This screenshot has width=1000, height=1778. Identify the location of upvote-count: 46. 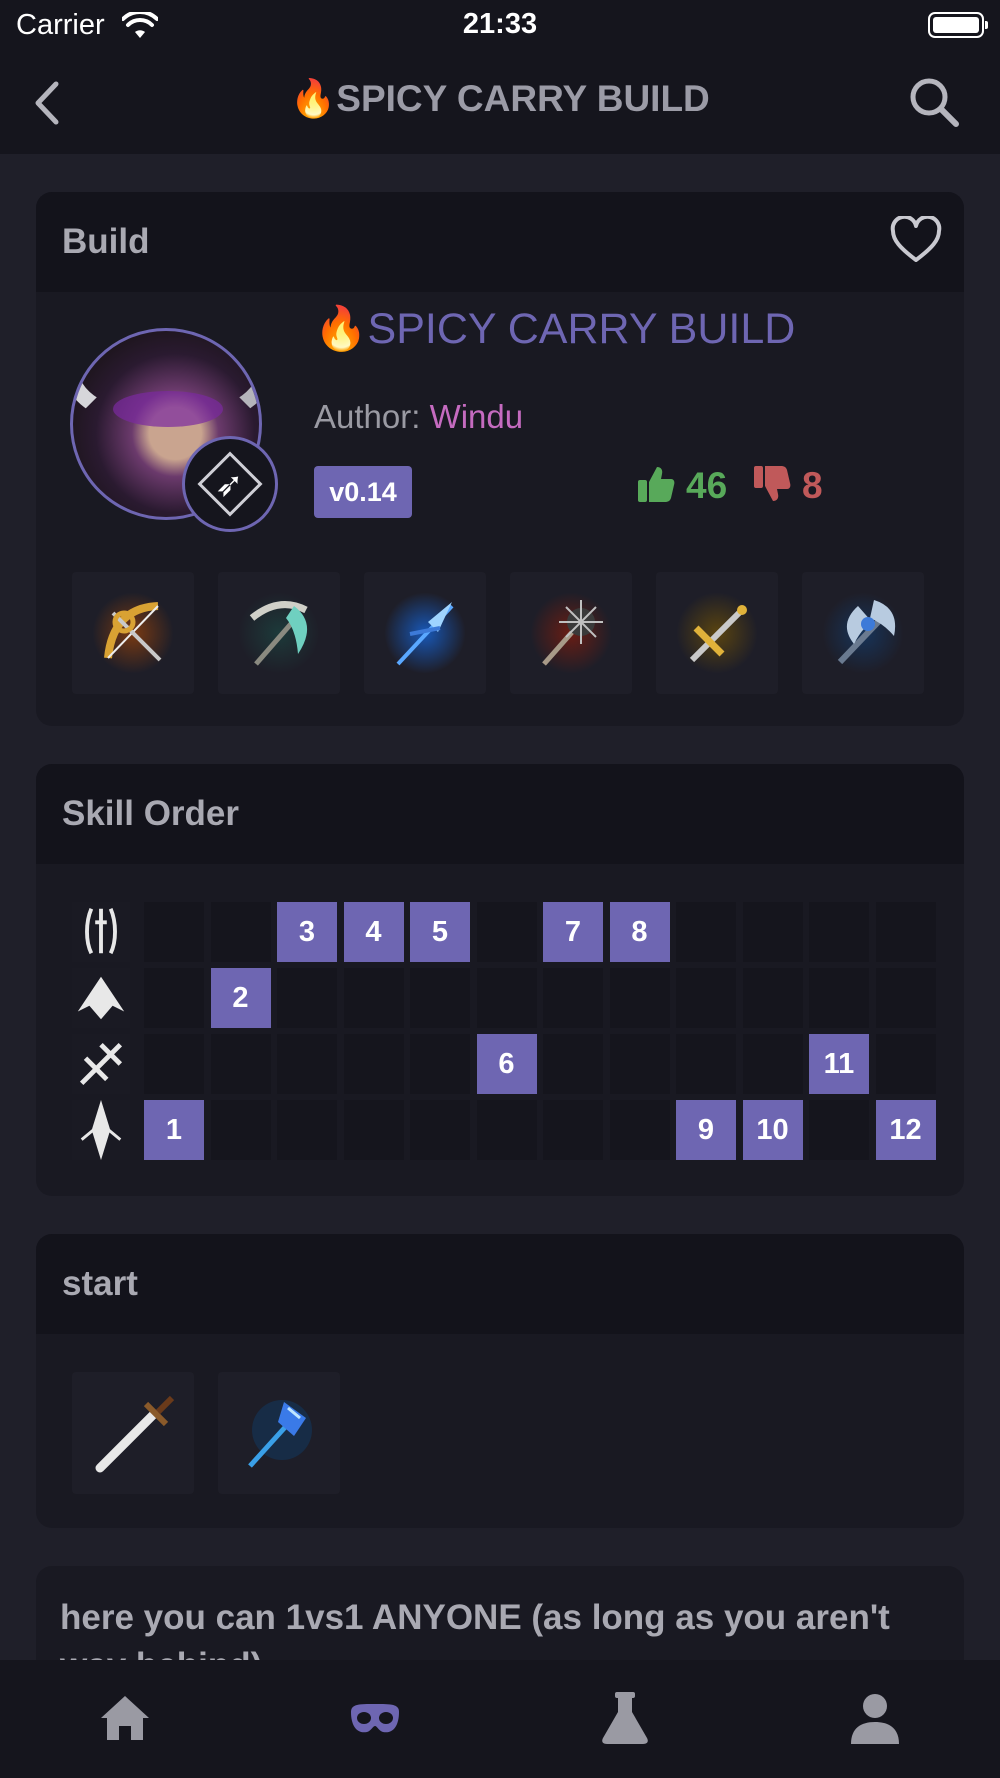
(707, 485).